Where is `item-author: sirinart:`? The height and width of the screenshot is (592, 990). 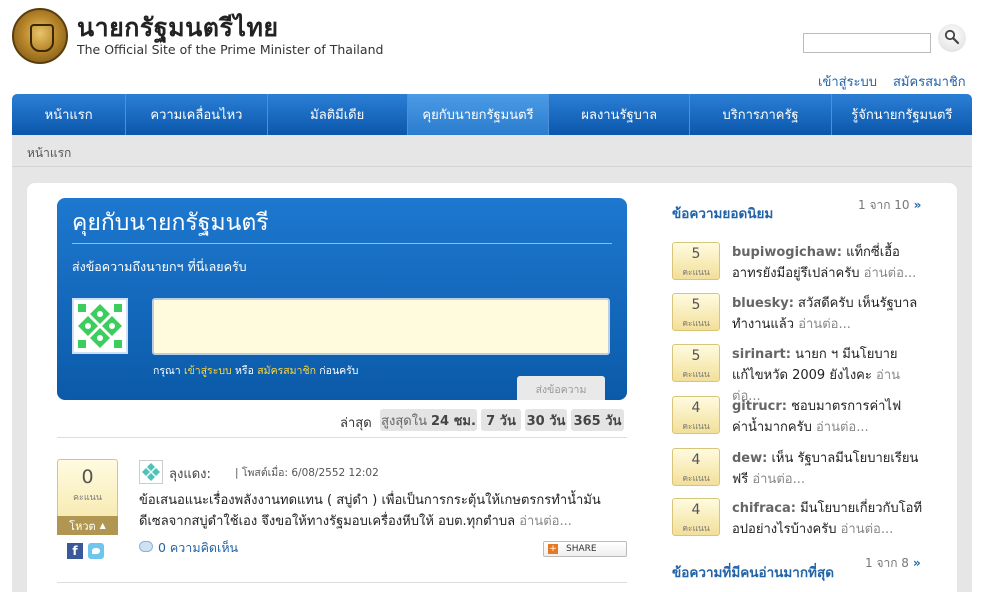 item-author: sirinart: is located at coordinates (761, 354).